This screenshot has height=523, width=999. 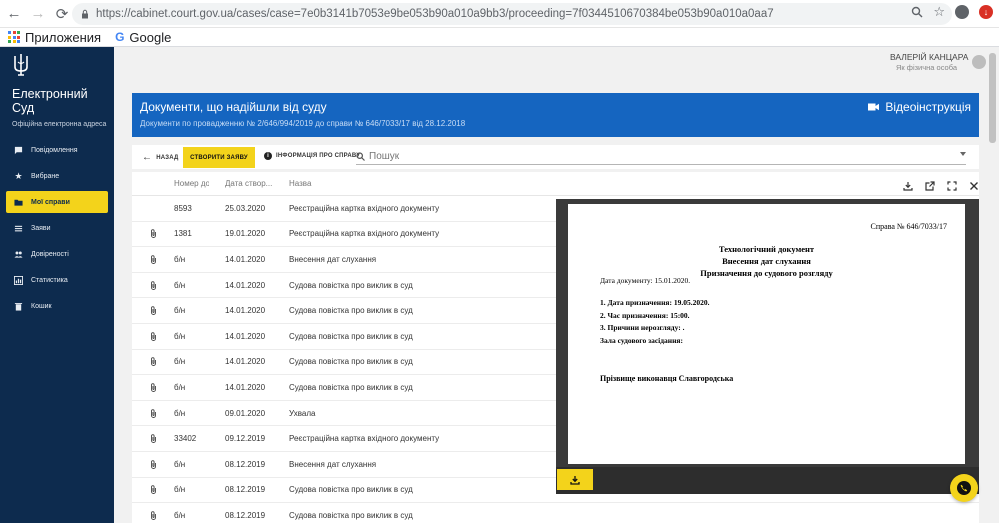 I want to click on close-icon, so click(x=974, y=186).